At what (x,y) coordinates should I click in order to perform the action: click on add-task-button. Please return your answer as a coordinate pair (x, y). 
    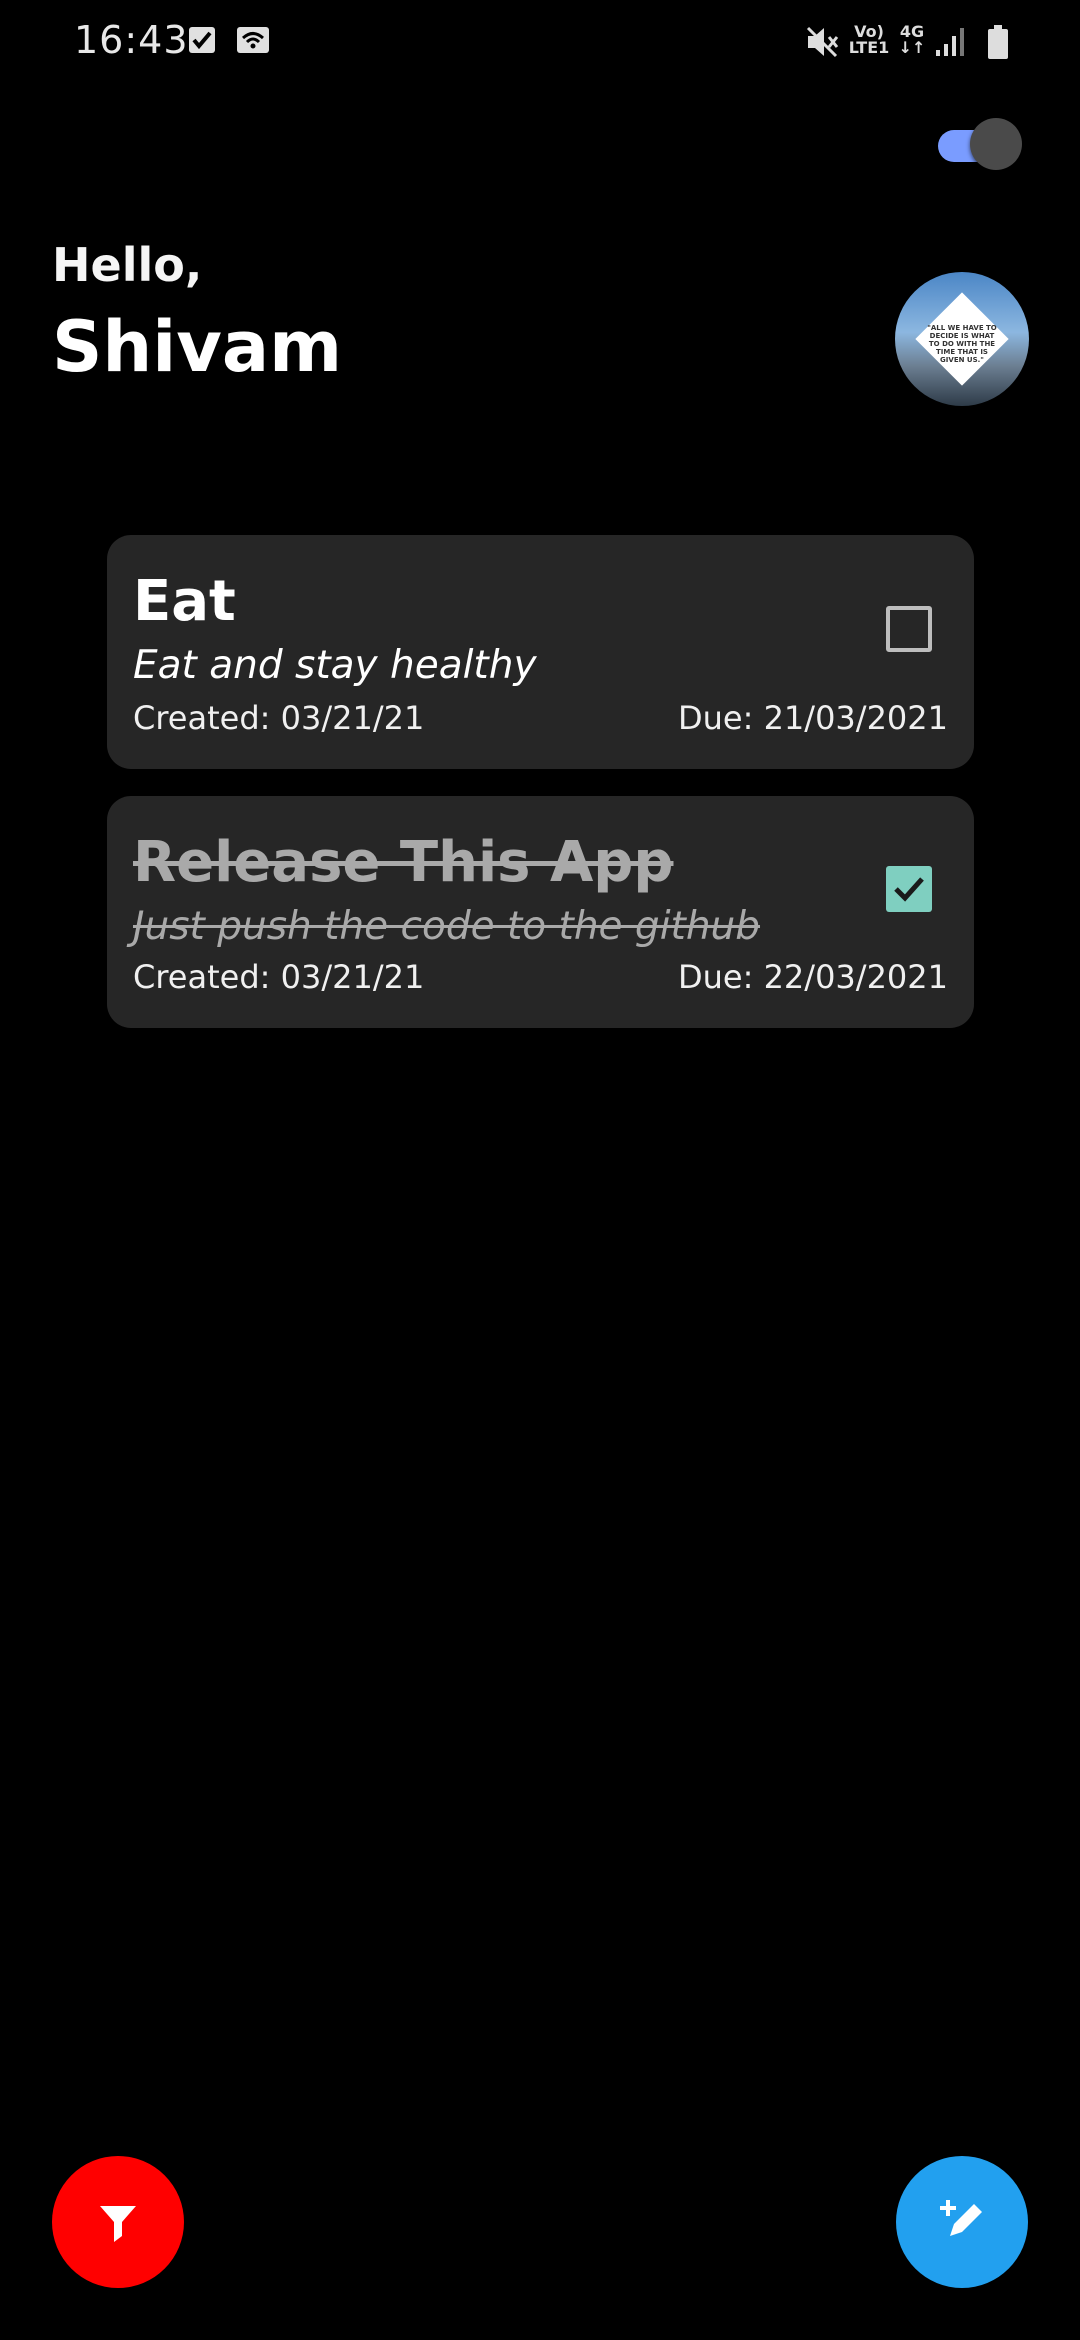
    Looking at the image, I should click on (962, 2222).